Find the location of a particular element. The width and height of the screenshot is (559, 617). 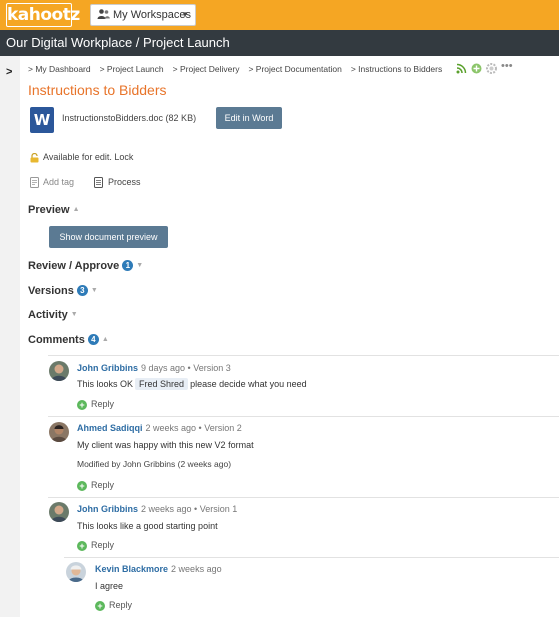

preview-section-header: Preview ▲ is located at coordinates (54, 210).